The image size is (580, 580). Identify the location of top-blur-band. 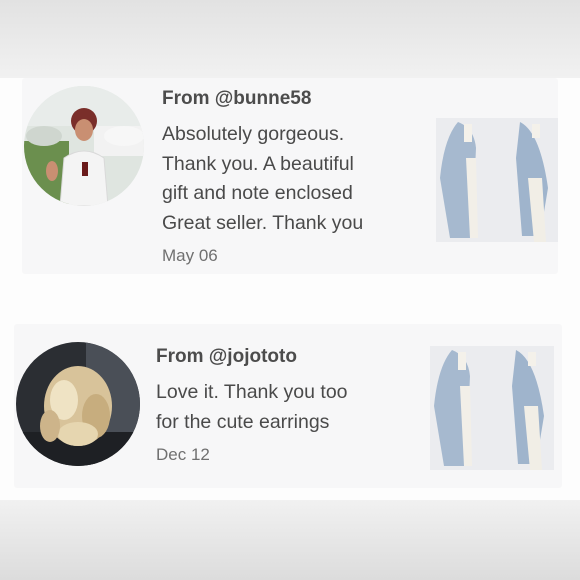
(290, 39).